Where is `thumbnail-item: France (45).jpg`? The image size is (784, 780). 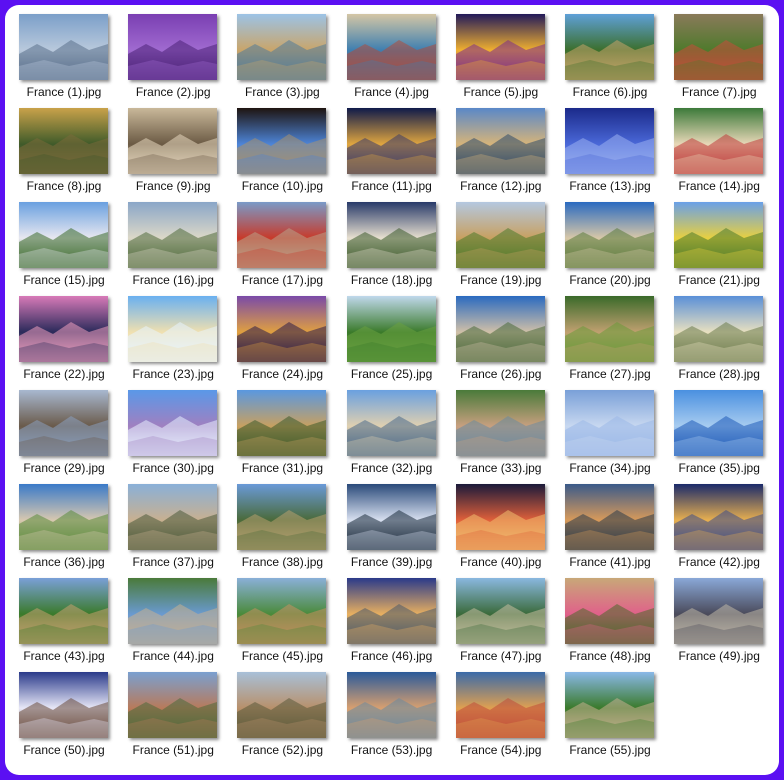
thumbnail-item: France (45).jpg is located at coordinates (280, 620).